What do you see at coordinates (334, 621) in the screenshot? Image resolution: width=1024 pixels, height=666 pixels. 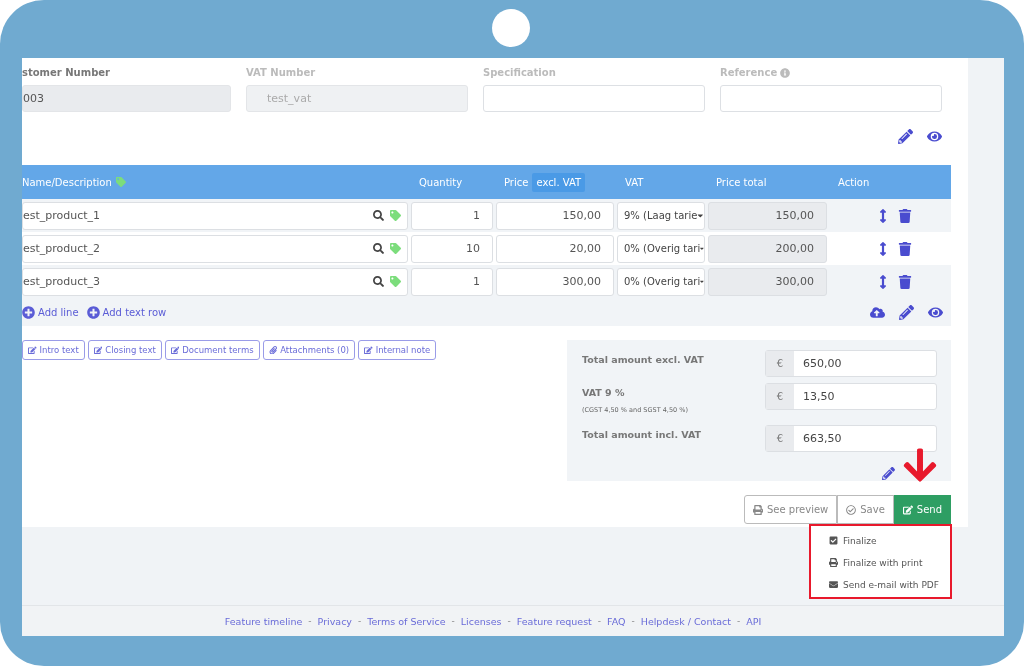 I see `footer-link: Privacy` at bounding box center [334, 621].